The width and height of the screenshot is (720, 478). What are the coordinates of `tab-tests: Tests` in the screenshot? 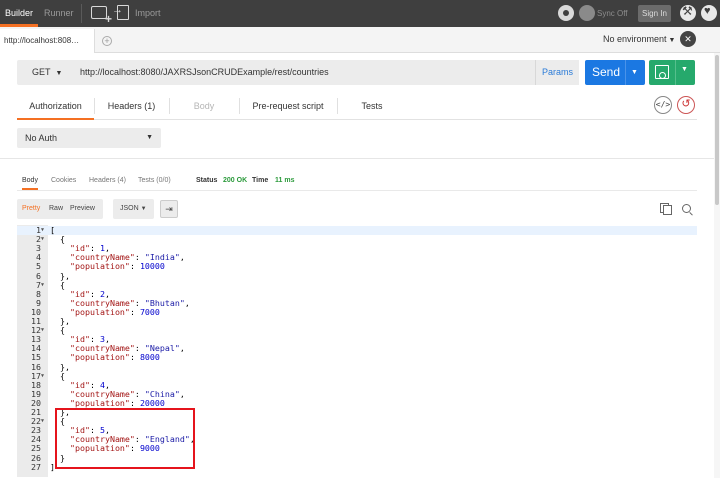 It's located at (372, 106).